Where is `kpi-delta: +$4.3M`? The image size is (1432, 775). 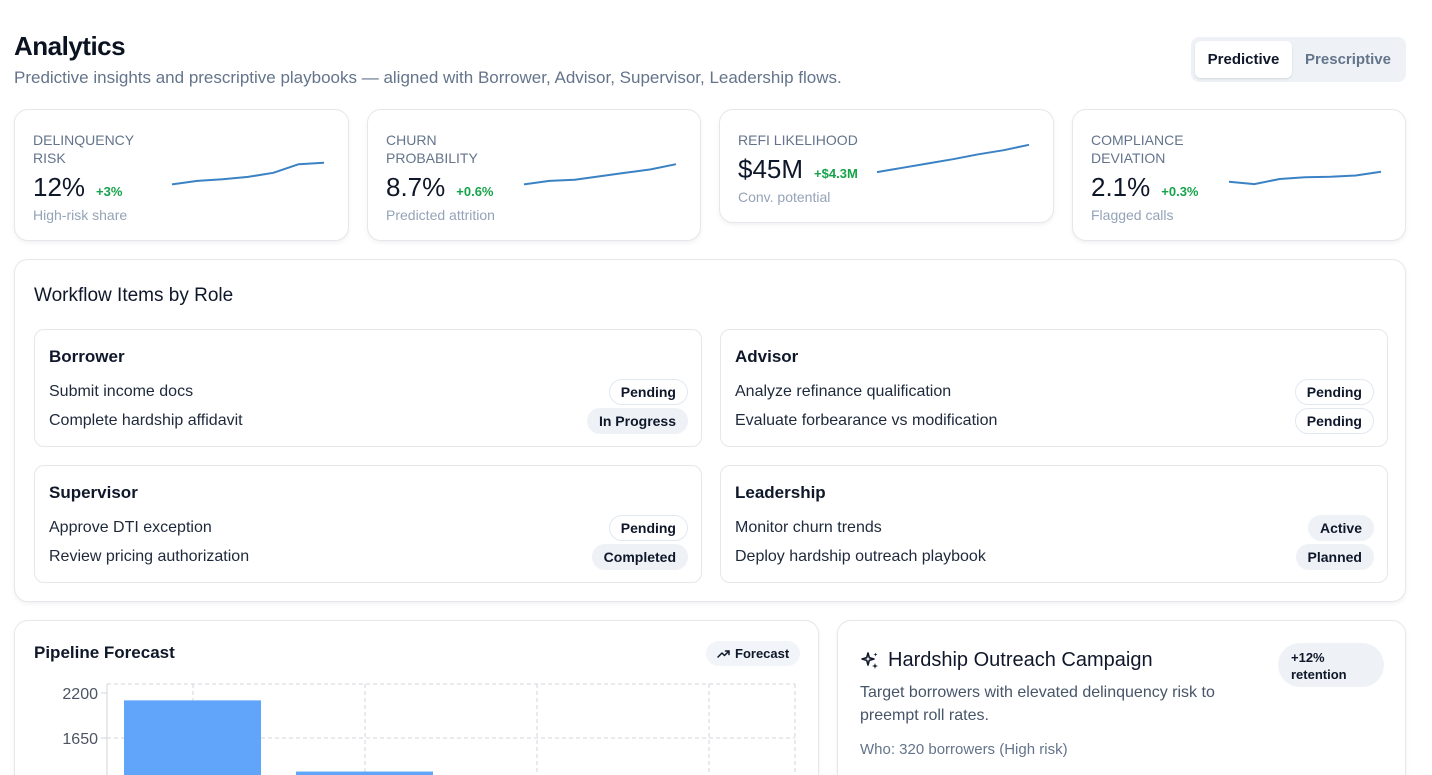
kpi-delta: +$4.3M is located at coordinates (836, 173).